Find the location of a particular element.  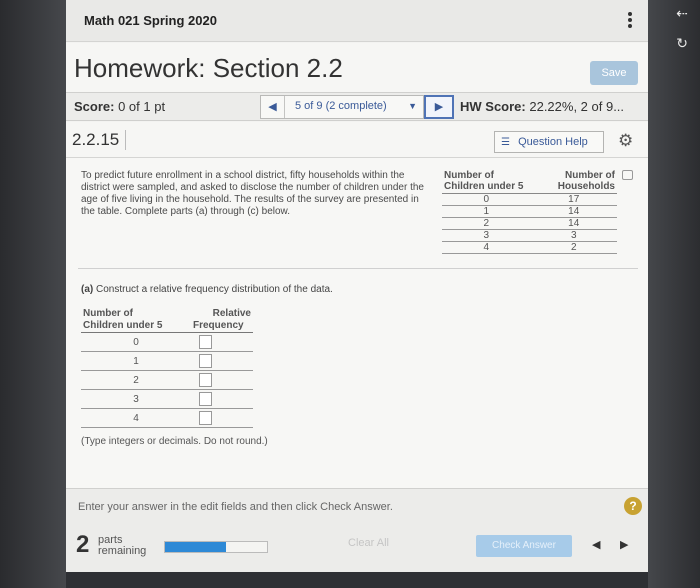

question-number: 2.2.15 is located at coordinates (99, 140).